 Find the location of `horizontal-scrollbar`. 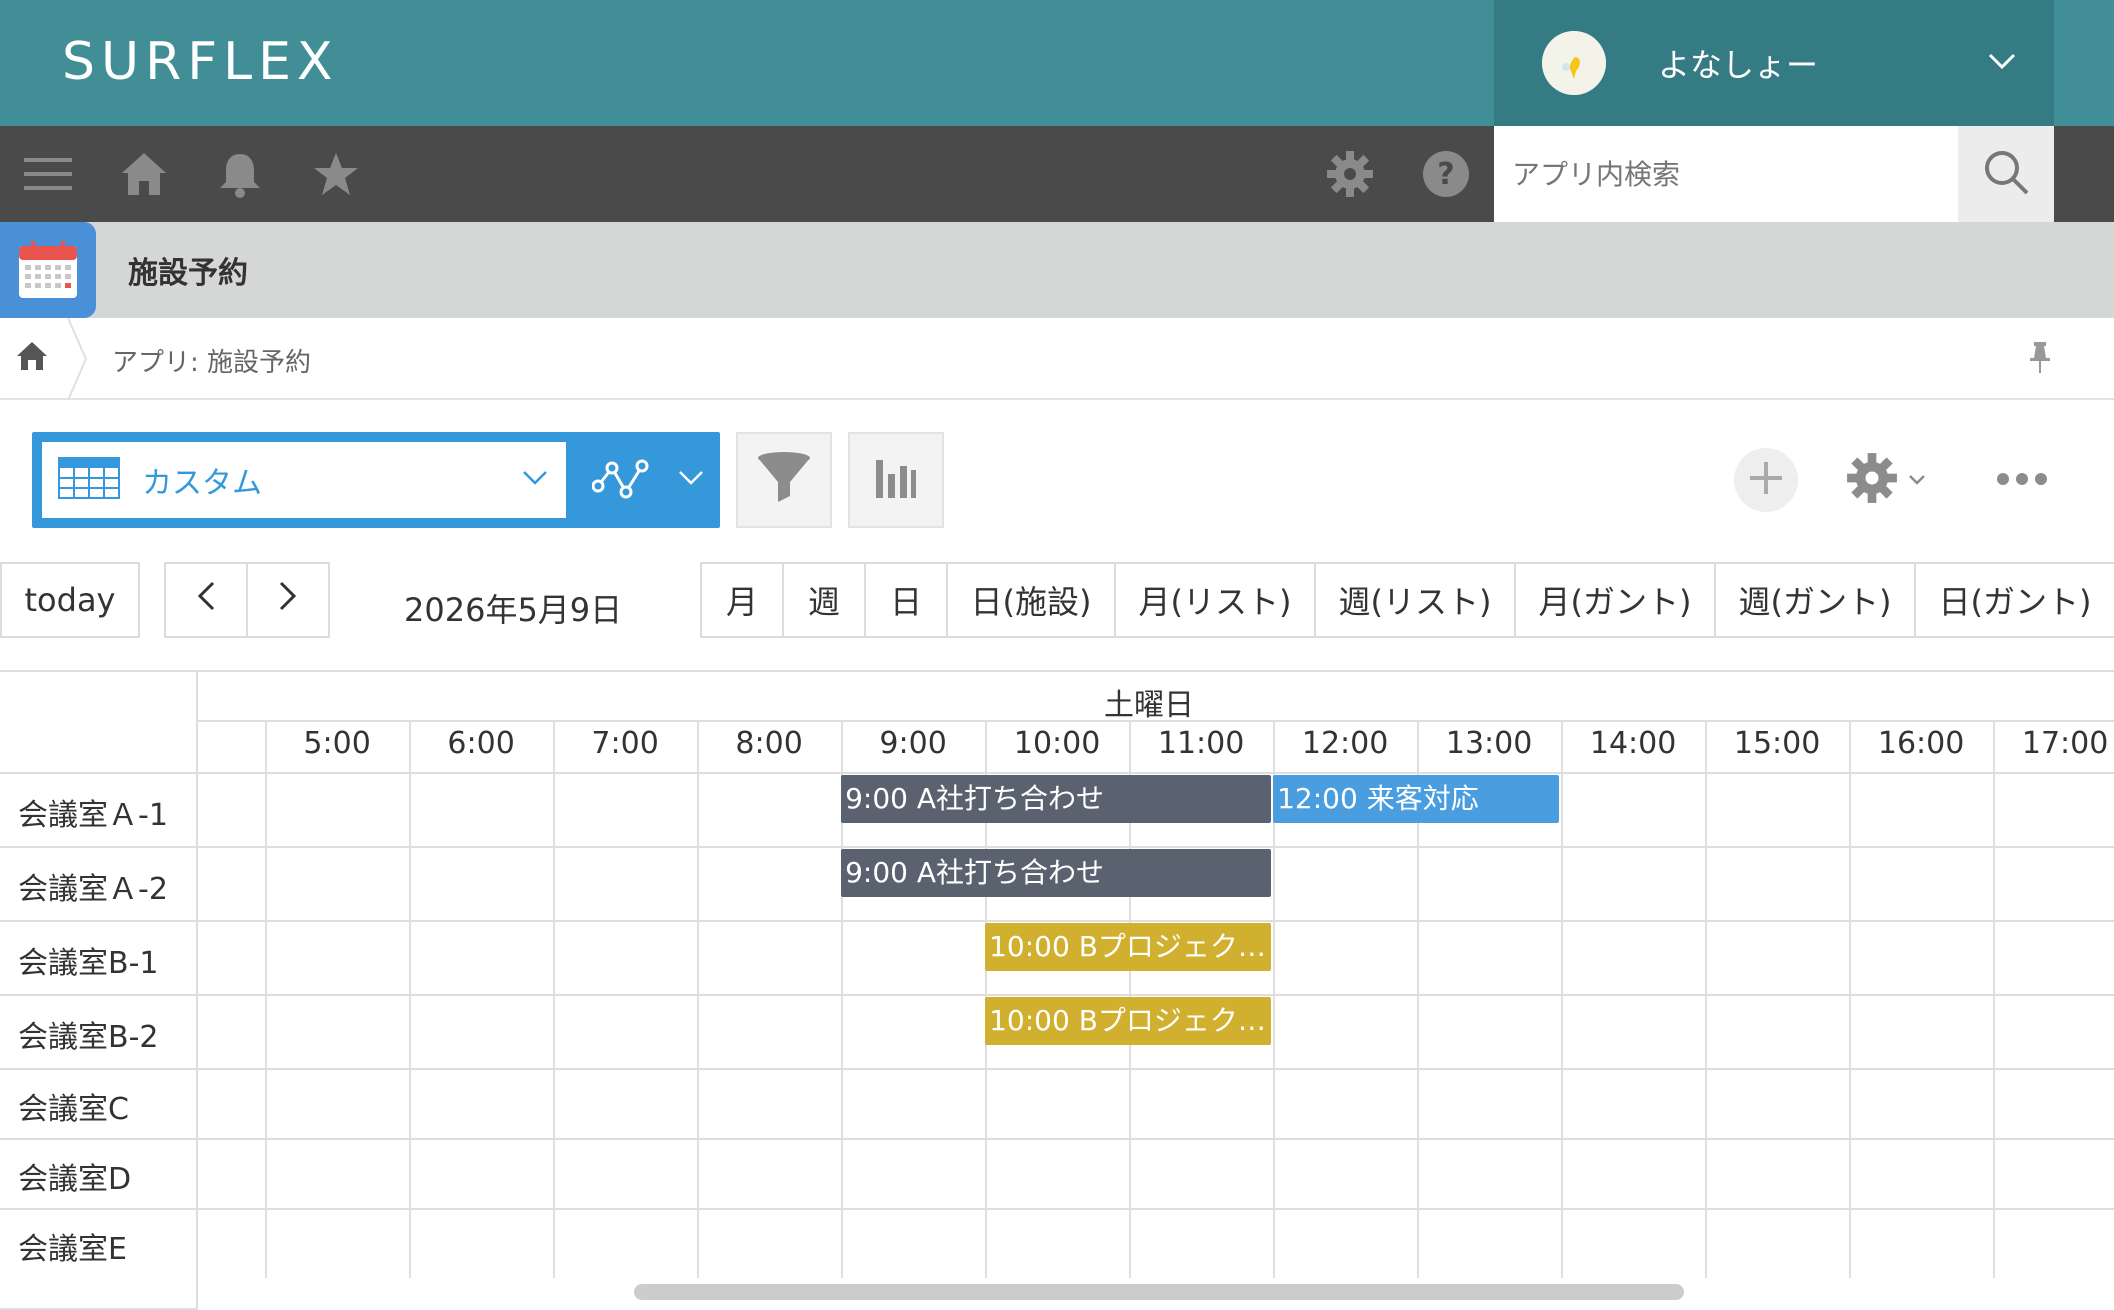

horizontal-scrollbar is located at coordinates (1159, 1292).